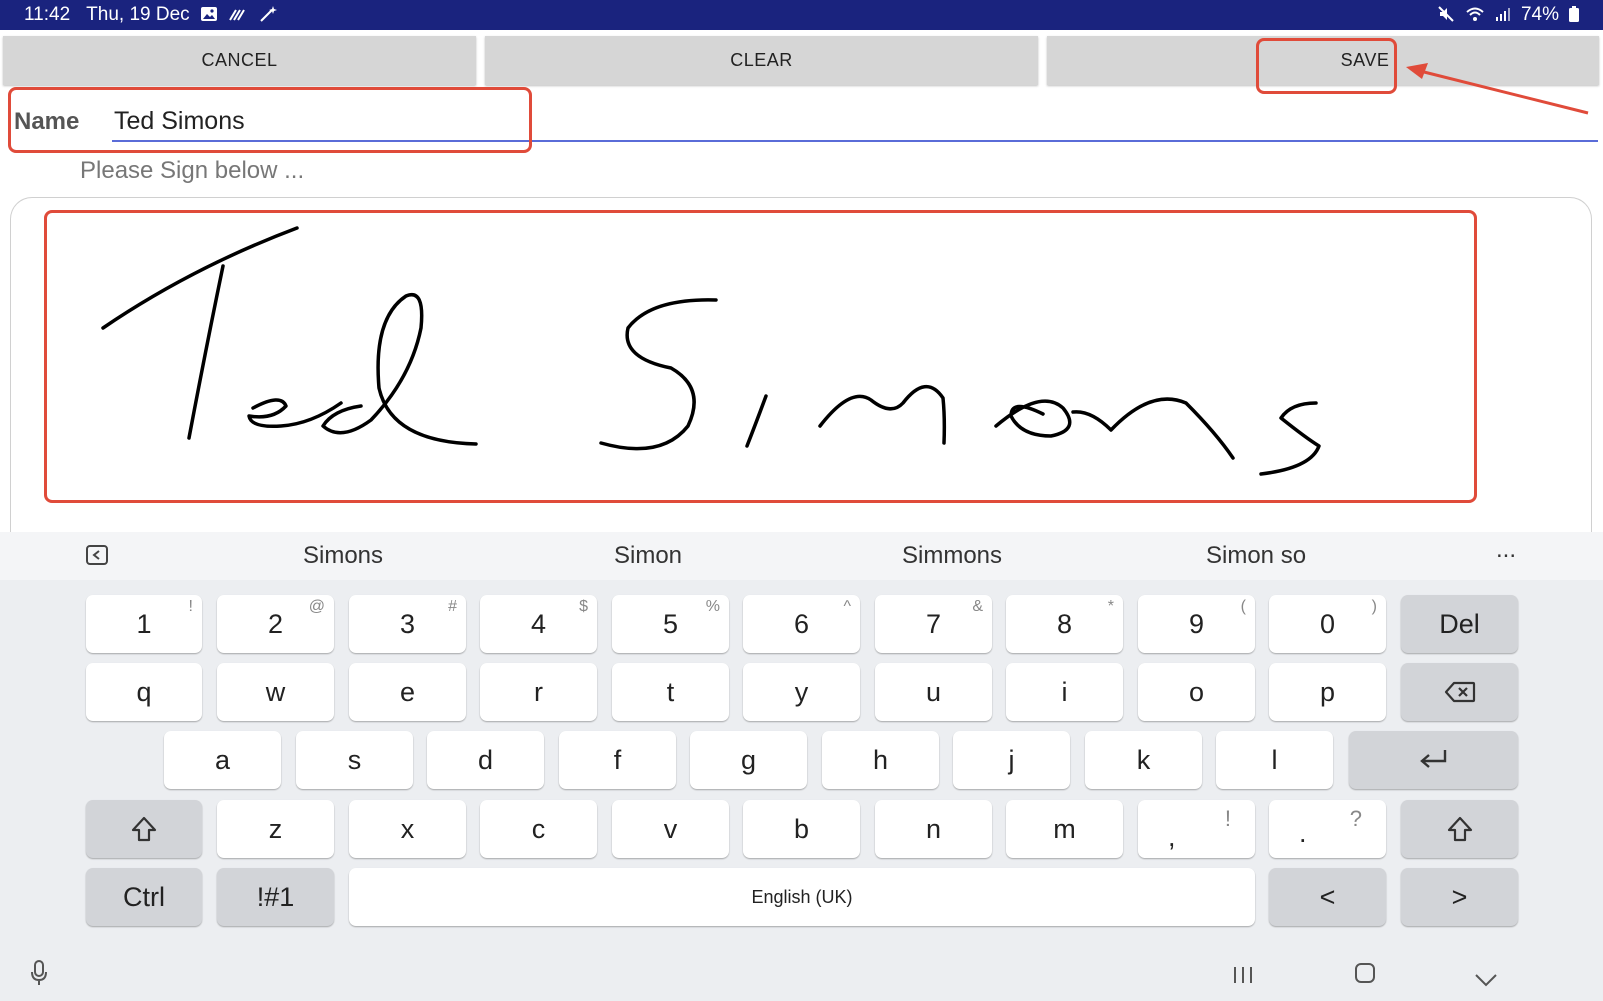 This screenshot has height=1001, width=1603. What do you see at coordinates (209, 15) in the screenshot?
I see `gallery-icon` at bounding box center [209, 15].